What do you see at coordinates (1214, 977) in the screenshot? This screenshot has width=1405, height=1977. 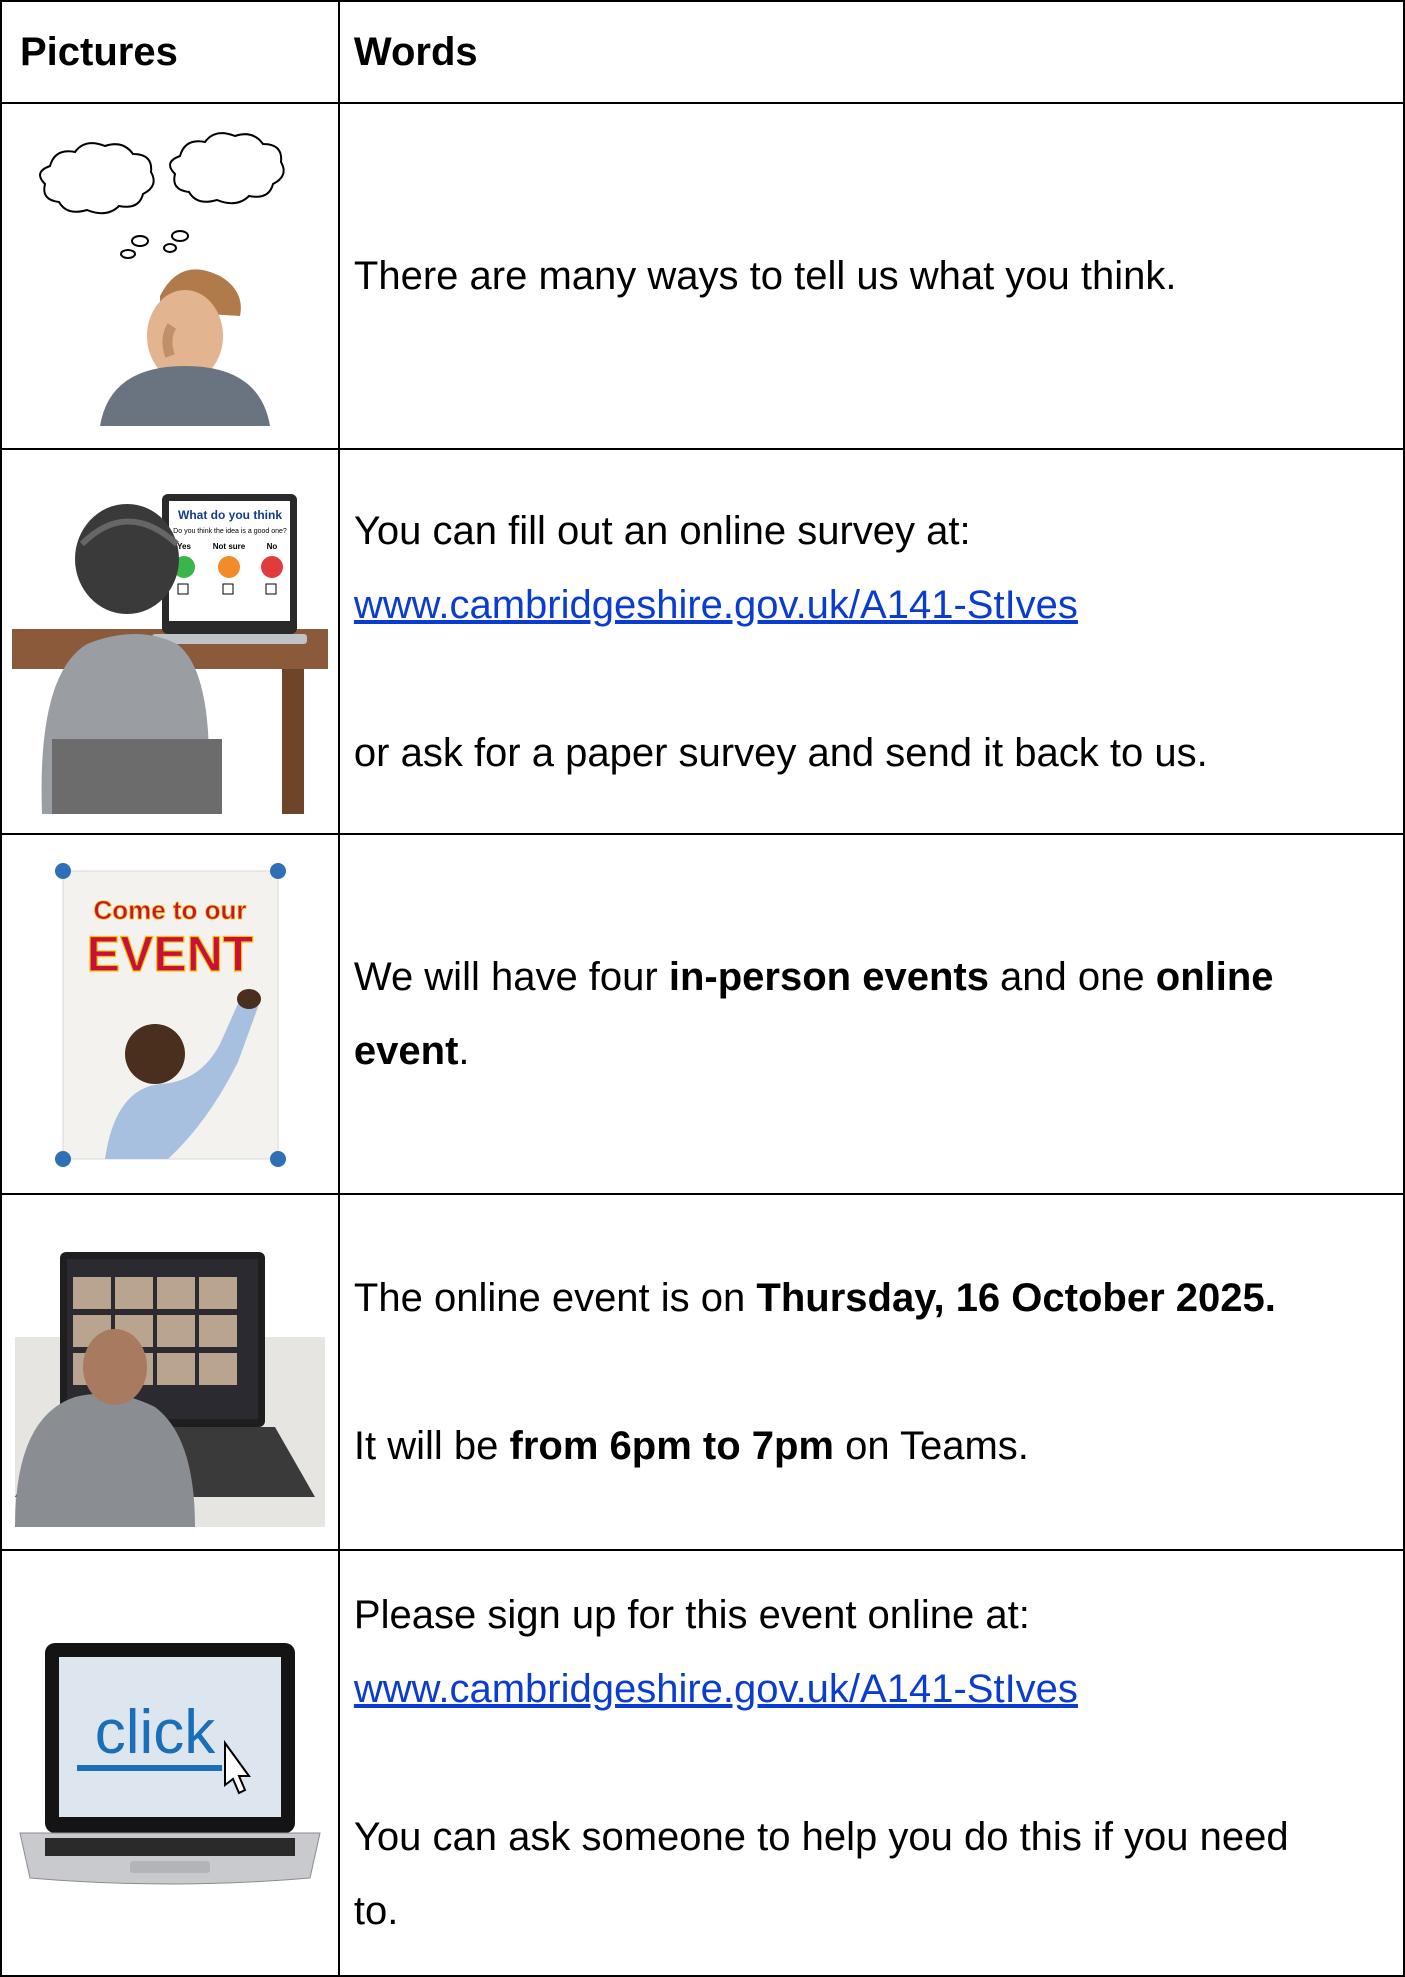 I see `online-bold: online` at bounding box center [1214, 977].